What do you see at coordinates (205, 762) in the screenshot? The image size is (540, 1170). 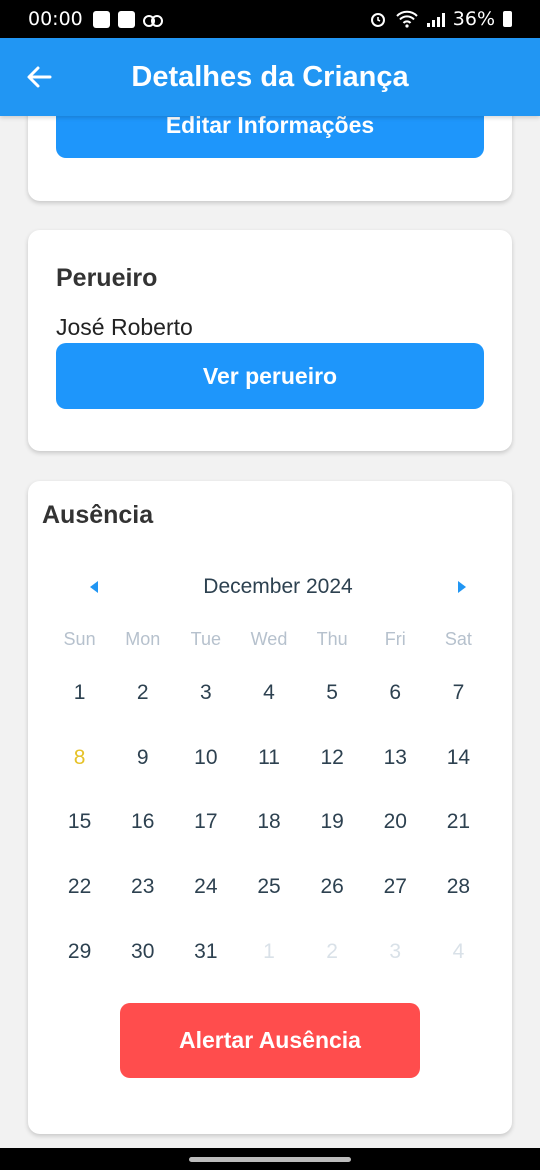 I see `calendar-day: 10` at bounding box center [205, 762].